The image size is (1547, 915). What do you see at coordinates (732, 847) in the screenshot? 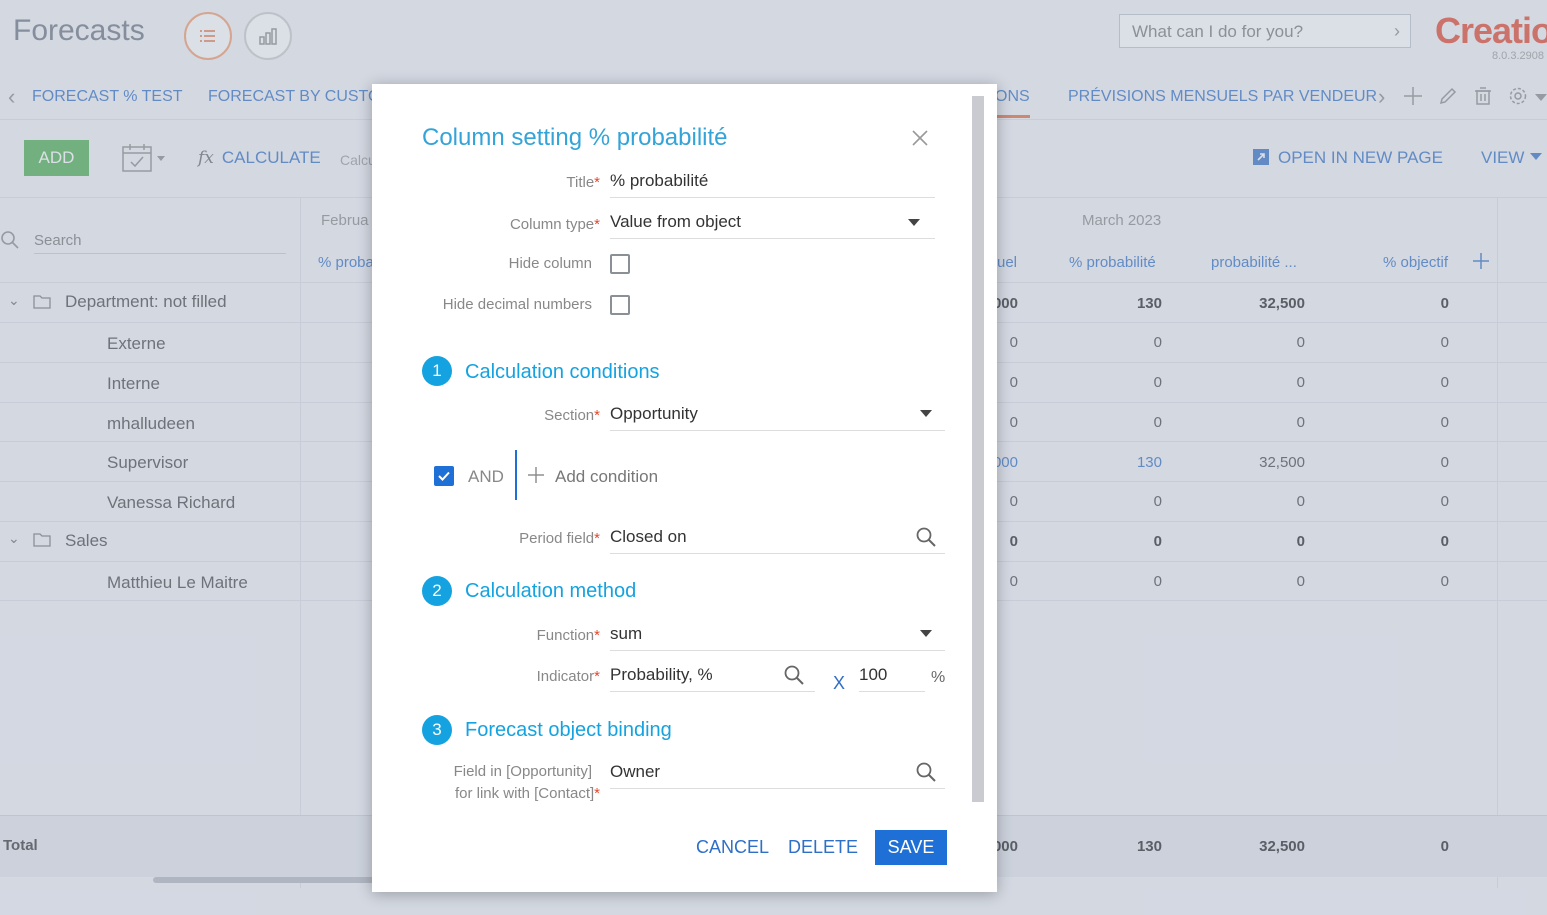
I see `cancel-button: CANCEL` at bounding box center [732, 847].